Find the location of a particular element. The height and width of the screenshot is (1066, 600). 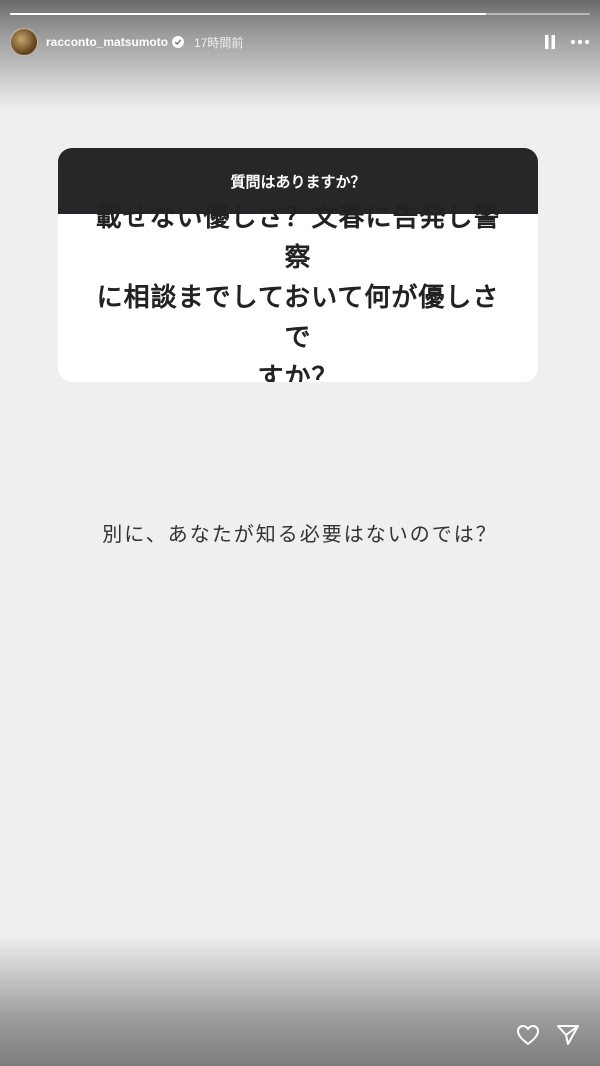

question-line: すか？ is located at coordinates (298, 372).